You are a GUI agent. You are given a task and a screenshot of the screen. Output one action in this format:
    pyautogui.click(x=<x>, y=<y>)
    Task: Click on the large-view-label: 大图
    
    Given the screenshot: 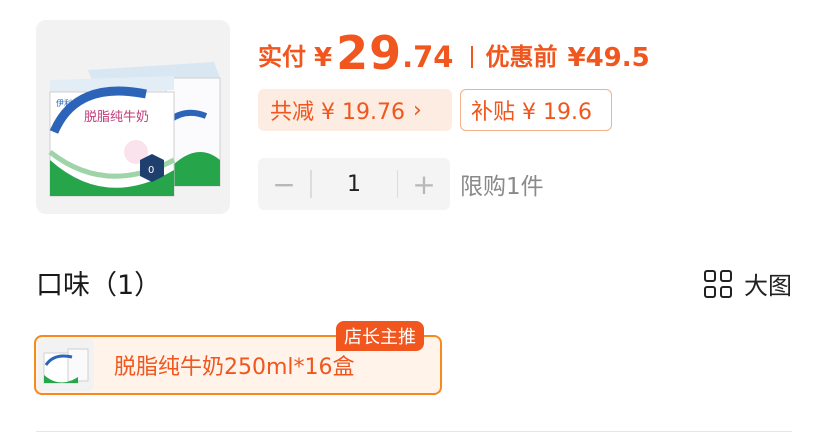 What is the action you would take?
    pyautogui.click(x=768, y=286)
    